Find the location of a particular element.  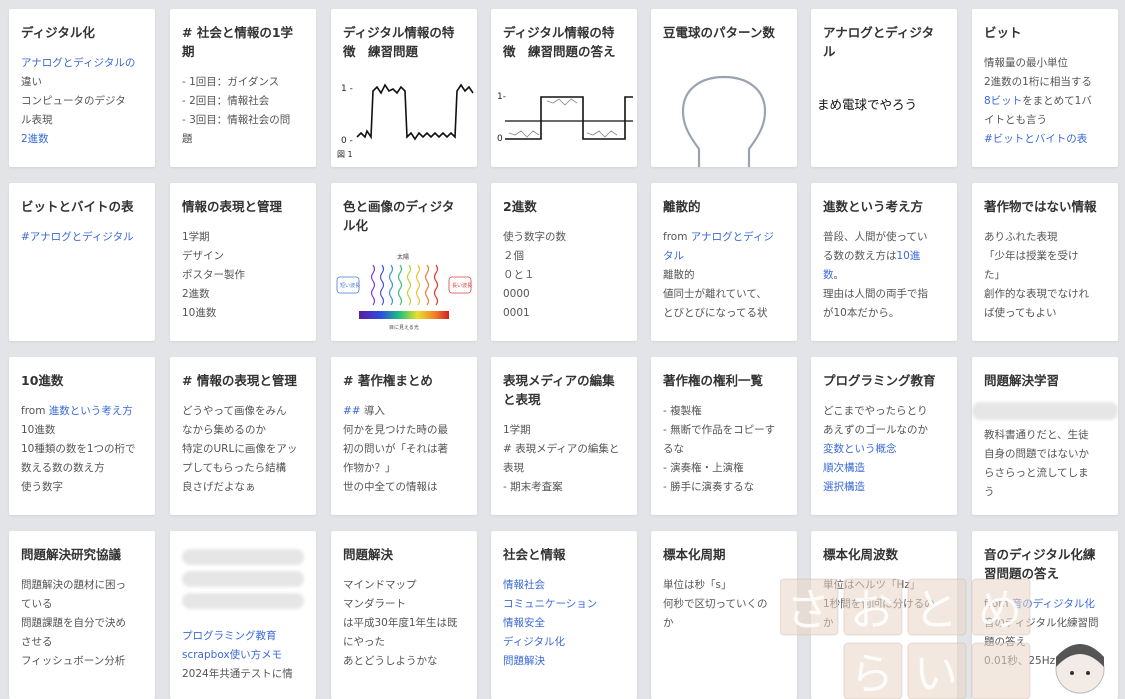

description-line: は平成30年度1年生は既 is located at coordinates (404, 623).